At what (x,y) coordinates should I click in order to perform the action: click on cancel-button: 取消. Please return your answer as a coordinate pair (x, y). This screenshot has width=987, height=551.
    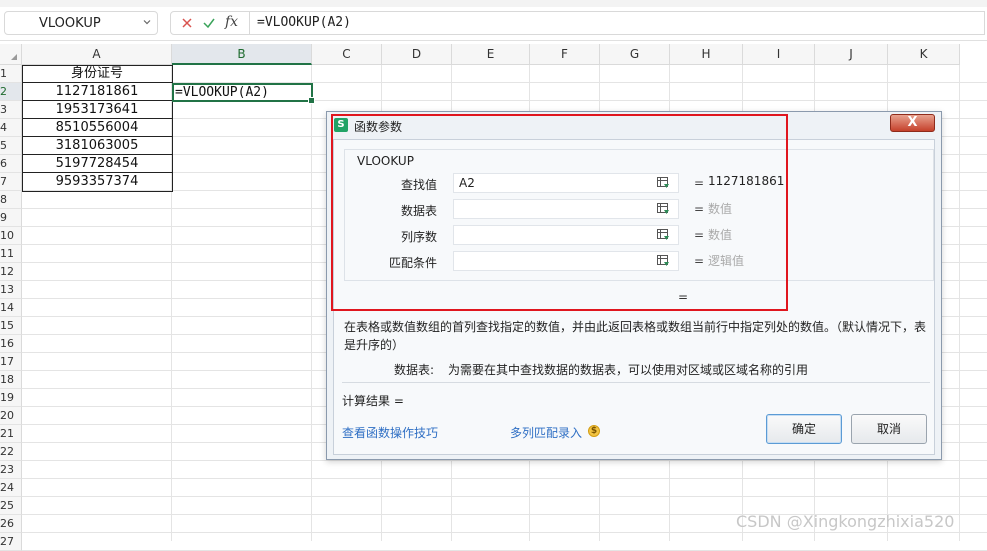
    Looking at the image, I should click on (889, 429).